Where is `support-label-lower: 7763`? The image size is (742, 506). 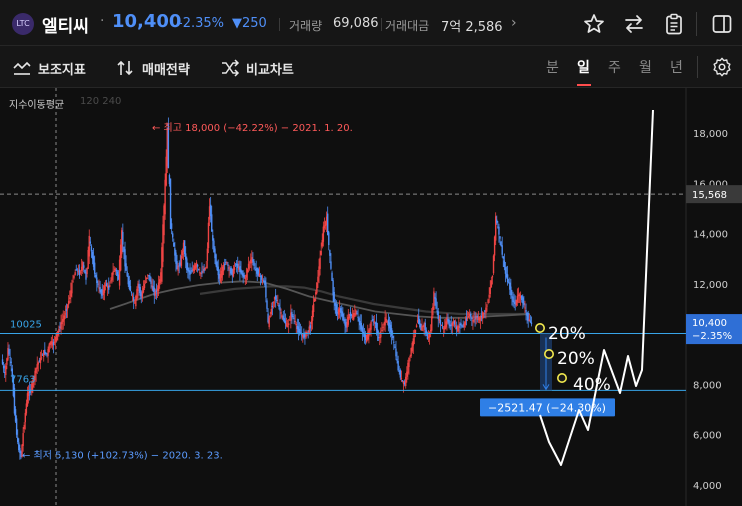 support-label-lower: 7763 is located at coordinates (22, 379).